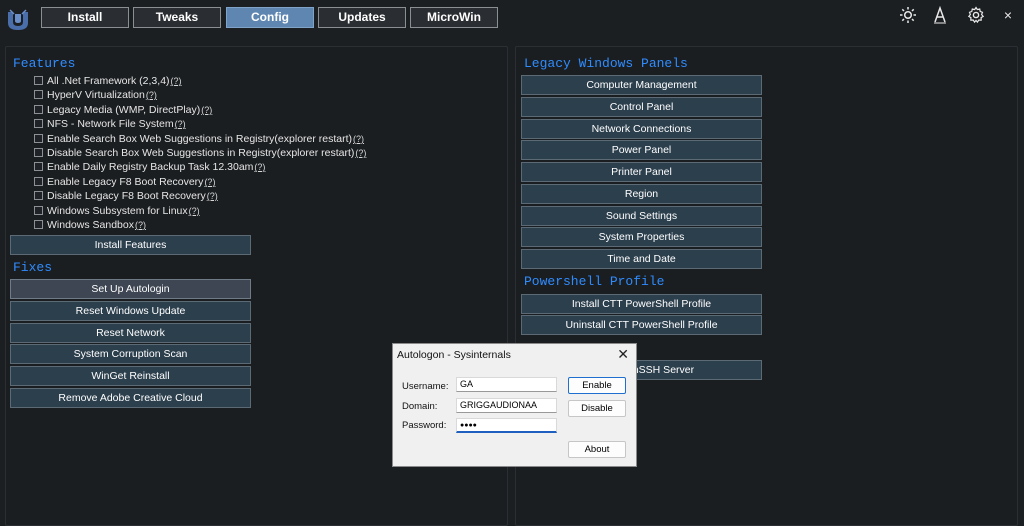 This screenshot has height=526, width=1024. I want to click on set-up-autologin-button: Set Up Autologin, so click(130, 289).